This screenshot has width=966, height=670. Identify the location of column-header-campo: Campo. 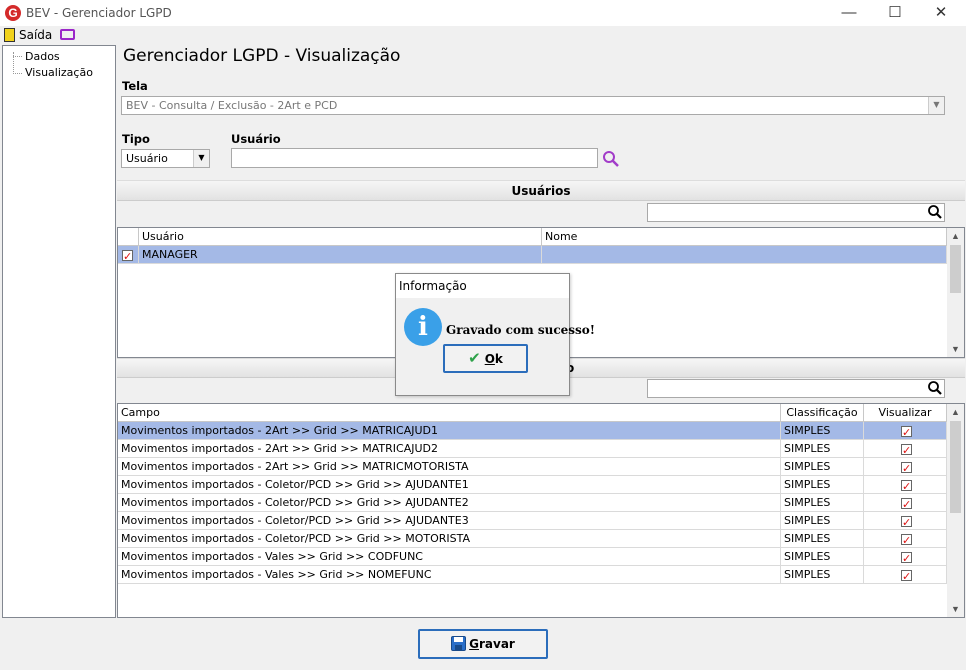
(449, 413).